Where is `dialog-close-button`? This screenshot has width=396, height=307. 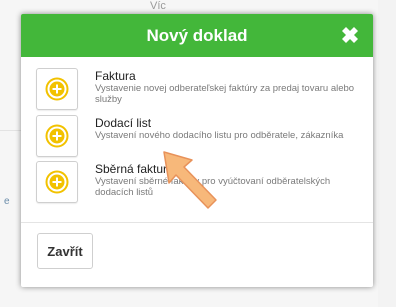 dialog-close-button is located at coordinates (350, 35).